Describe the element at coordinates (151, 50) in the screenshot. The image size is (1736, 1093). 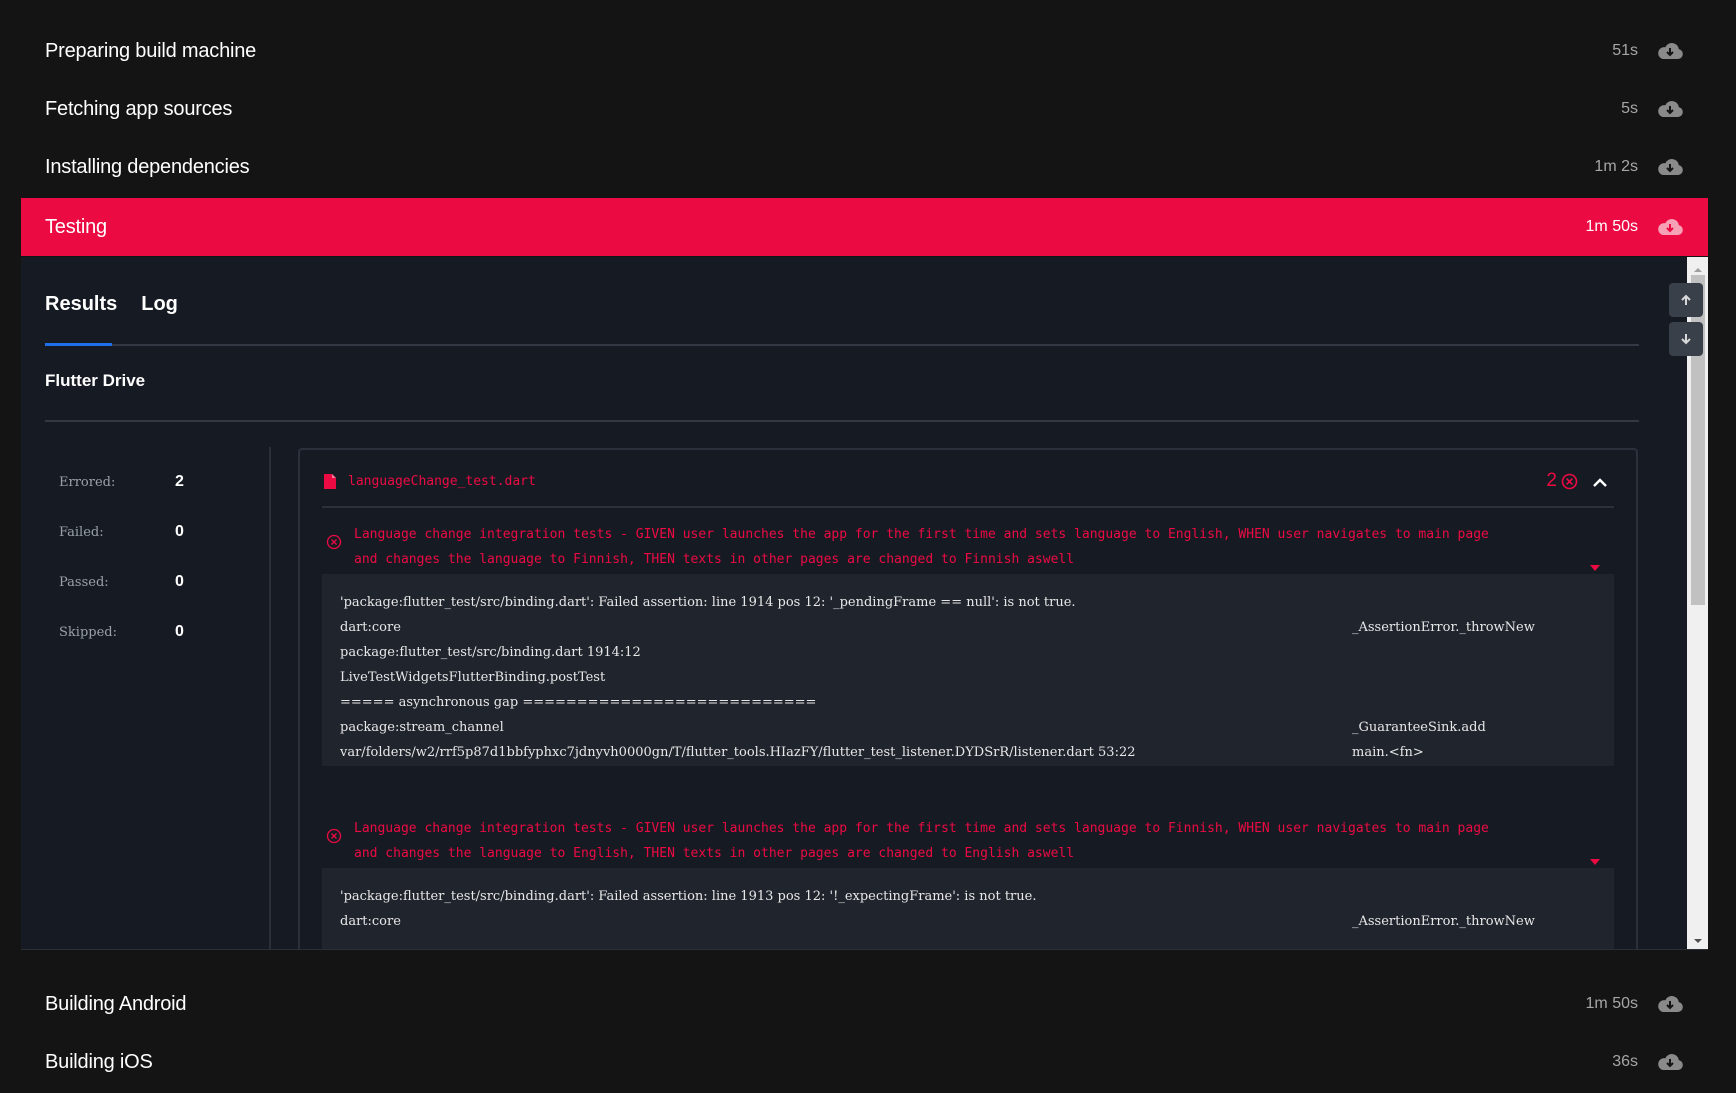
I see `step-label: Preparing build machine` at that location.